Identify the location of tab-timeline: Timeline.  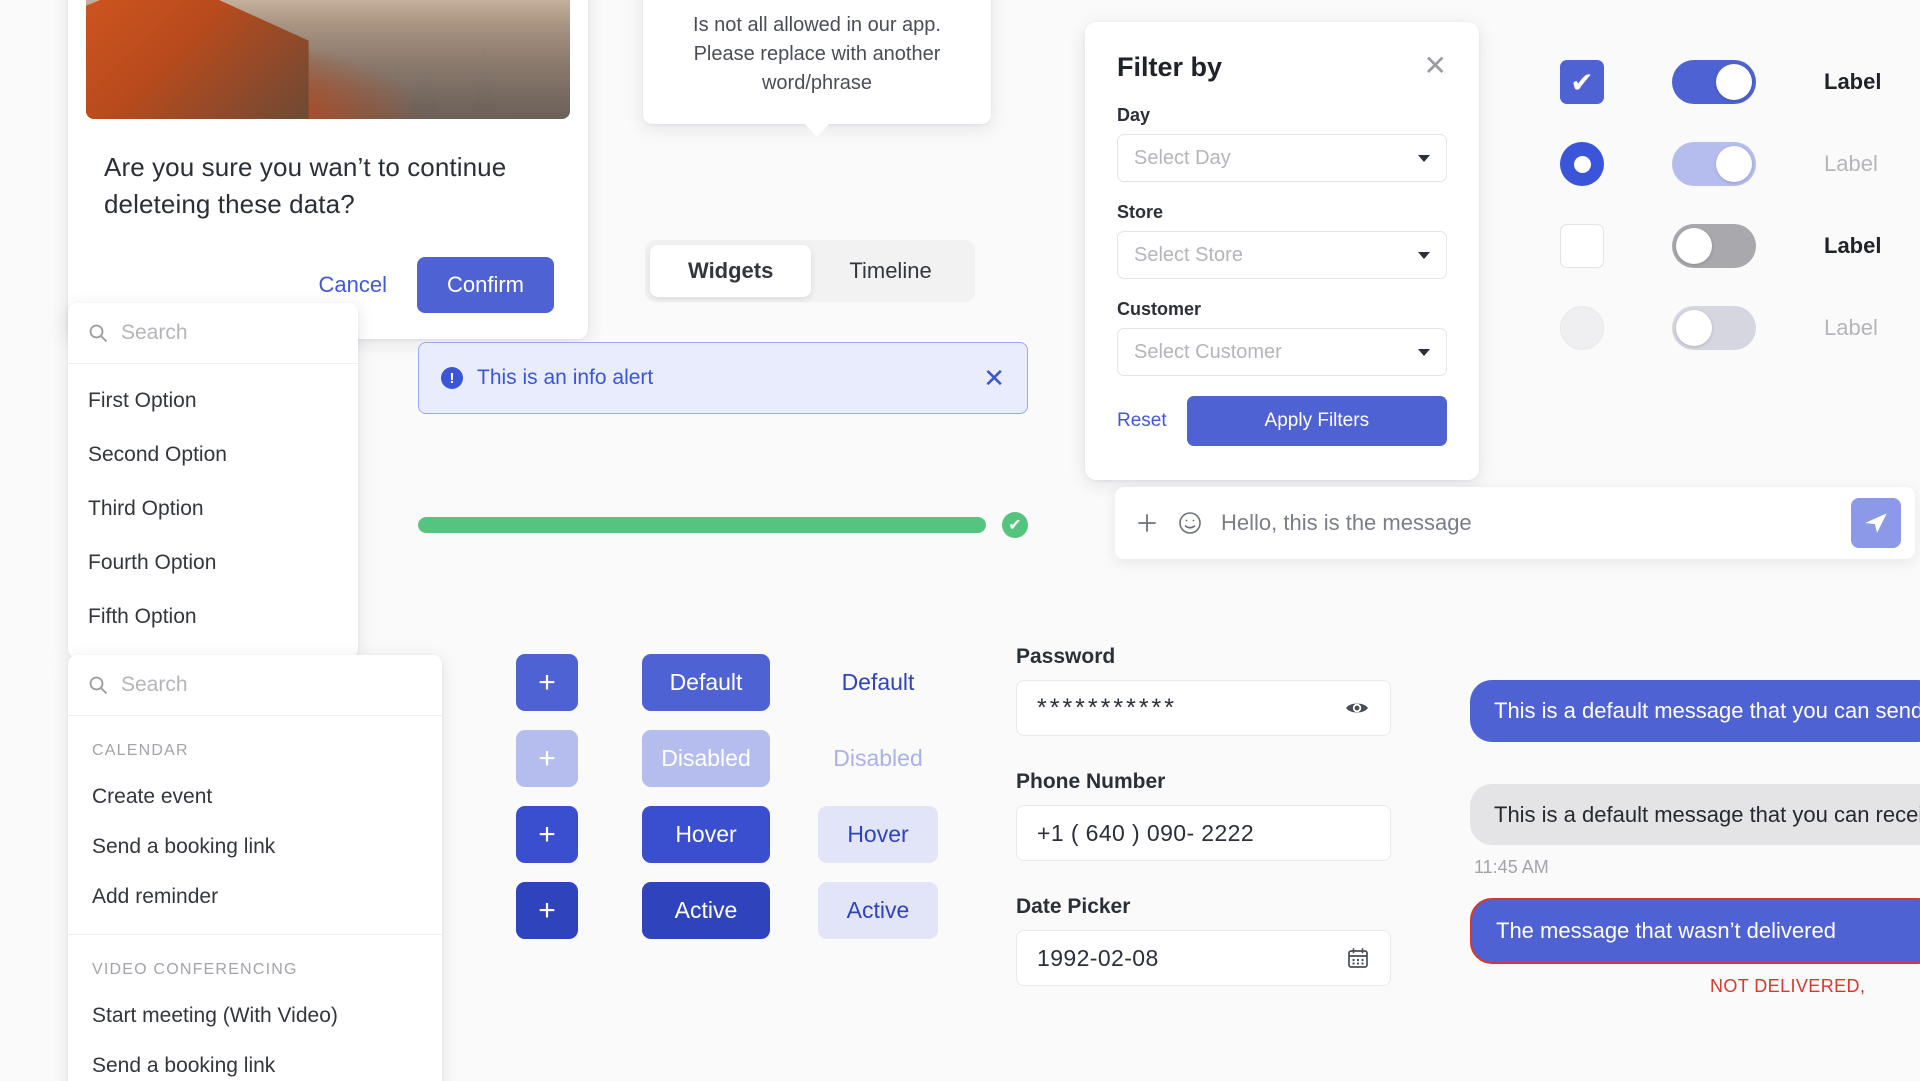
(890, 271).